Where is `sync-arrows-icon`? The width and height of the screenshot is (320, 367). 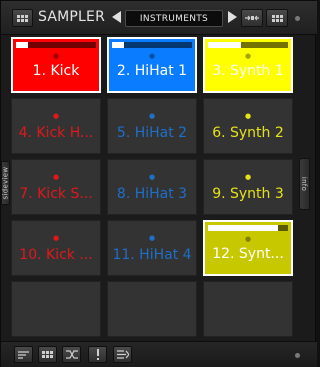
sync-arrows-icon is located at coordinates (252, 18).